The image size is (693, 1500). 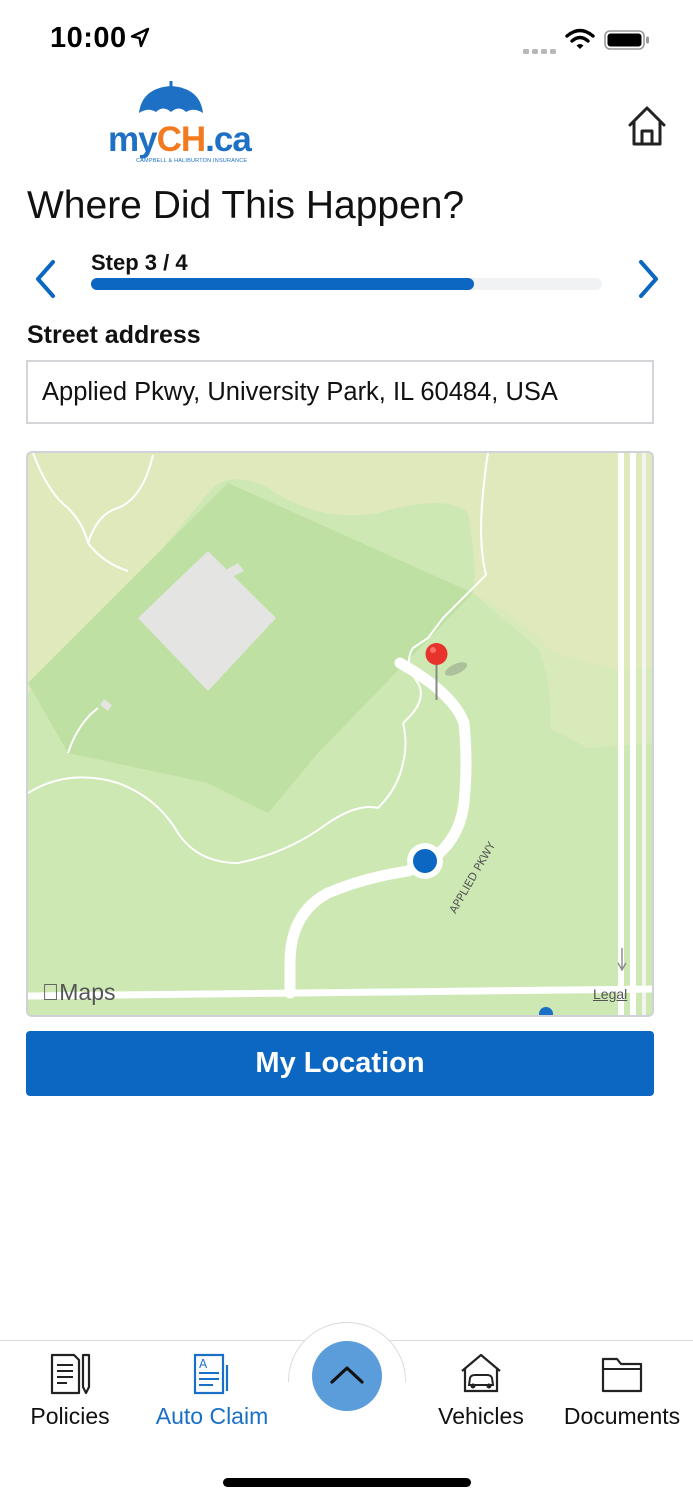 What do you see at coordinates (340, 392) in the screenshot?
I see `street-address-input` at bounding box center [340, 392].